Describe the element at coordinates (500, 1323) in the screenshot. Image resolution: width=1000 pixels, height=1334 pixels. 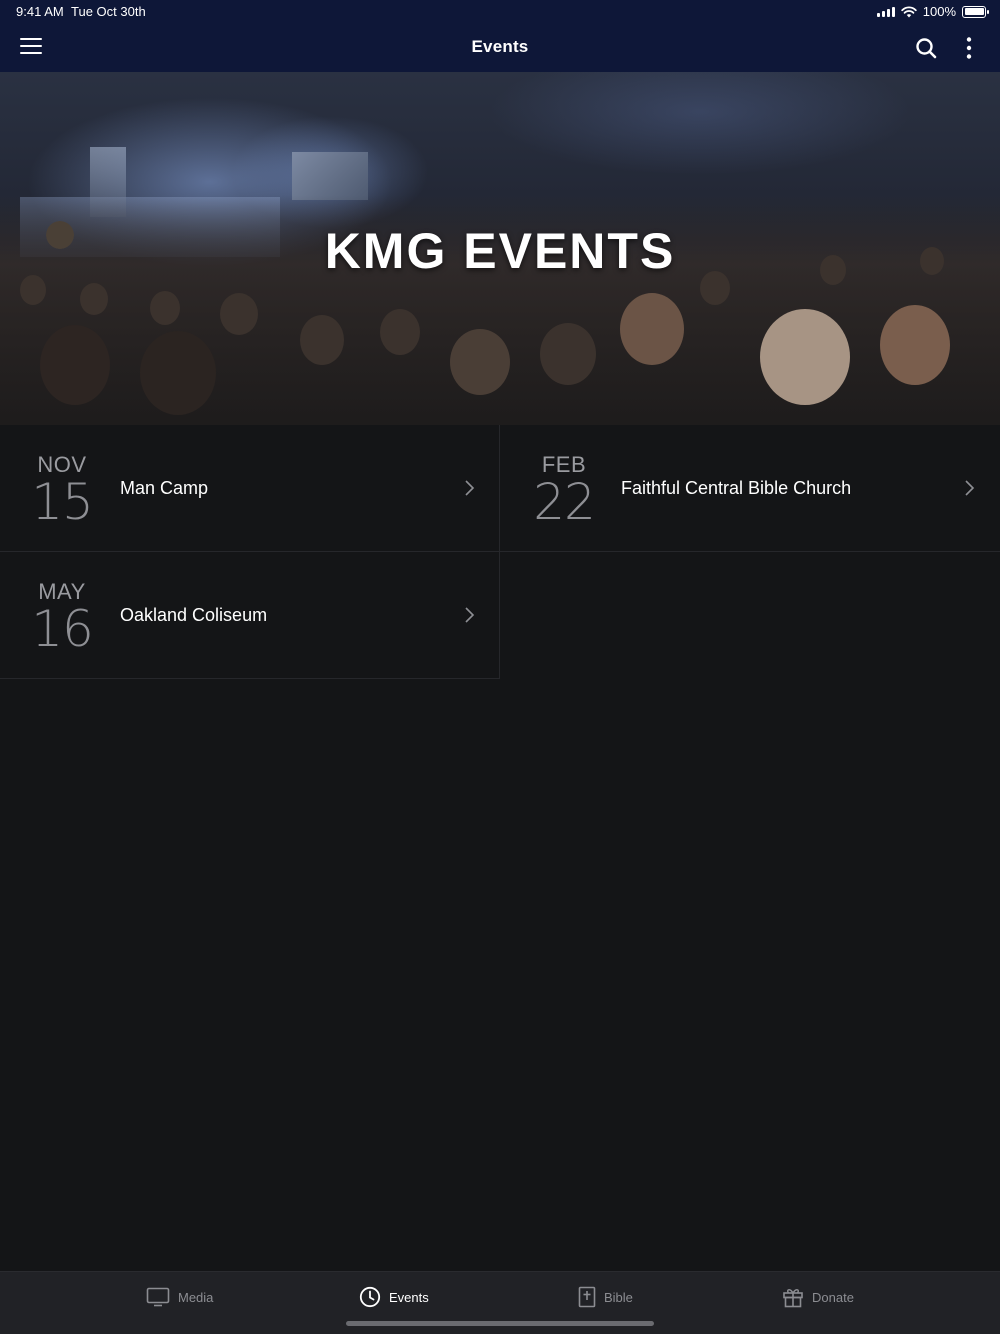
I see `home-indicator` at that location.